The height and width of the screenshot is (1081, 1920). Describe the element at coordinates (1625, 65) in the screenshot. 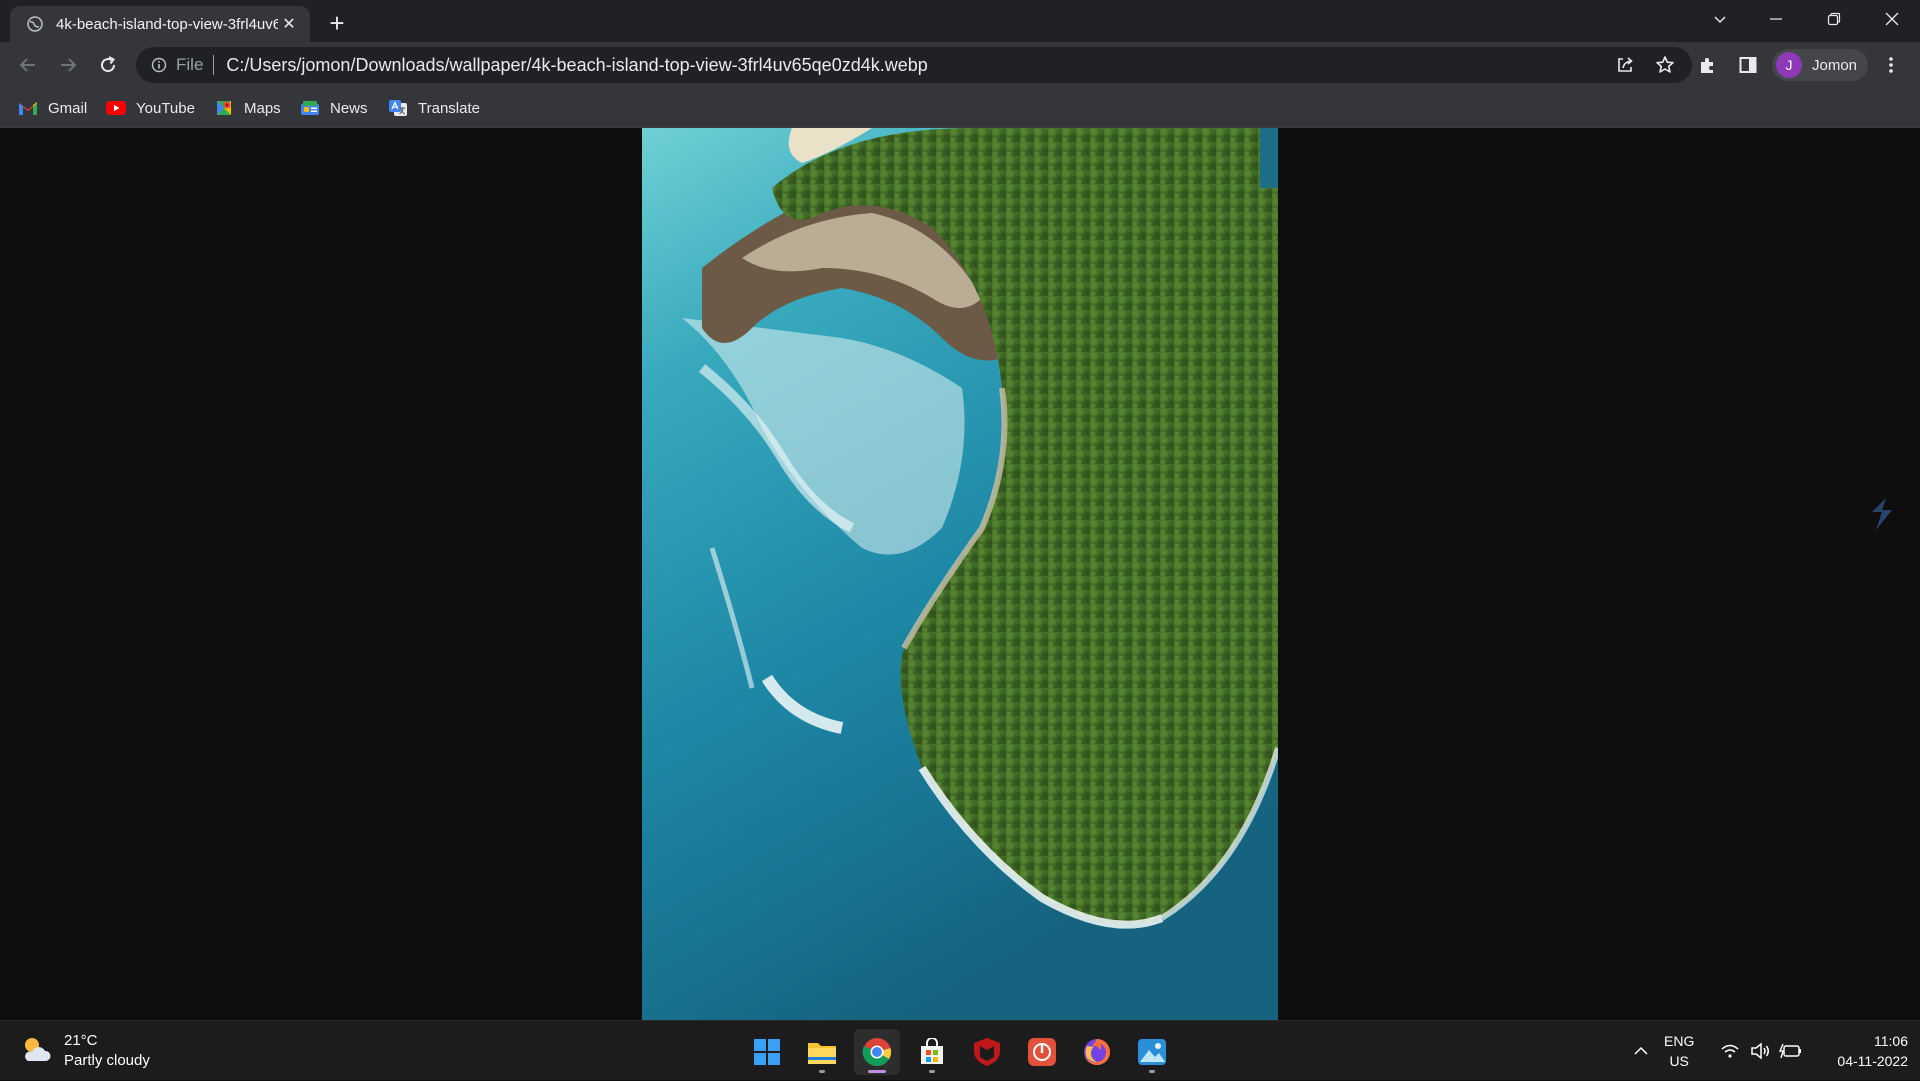

I see `share-icon` at that location.